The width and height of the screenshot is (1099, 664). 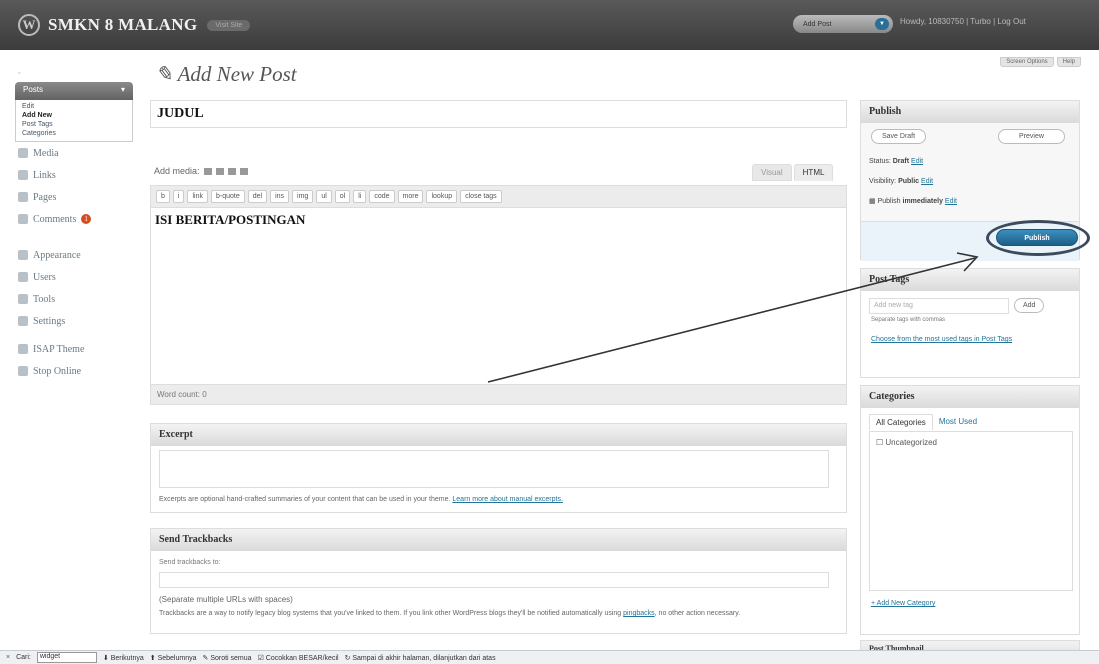 What do you see at coordinates (498, 394) in the screenshot?
I see `word-count: Word count: 0` at bounding box center [498, 394].